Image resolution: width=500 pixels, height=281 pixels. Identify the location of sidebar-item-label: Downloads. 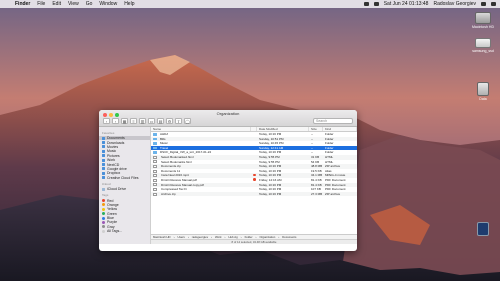
(116, 142).